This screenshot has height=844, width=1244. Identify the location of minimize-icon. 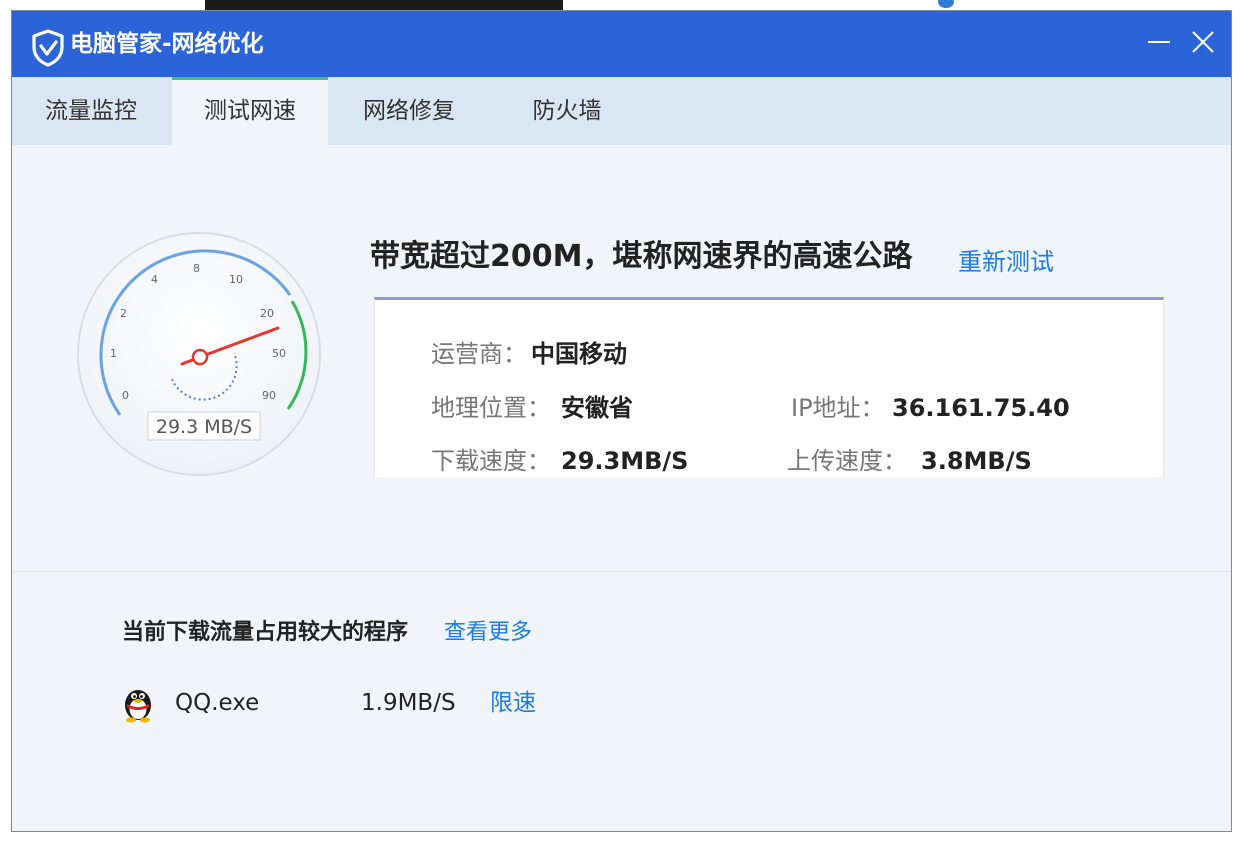
(1159, 42).